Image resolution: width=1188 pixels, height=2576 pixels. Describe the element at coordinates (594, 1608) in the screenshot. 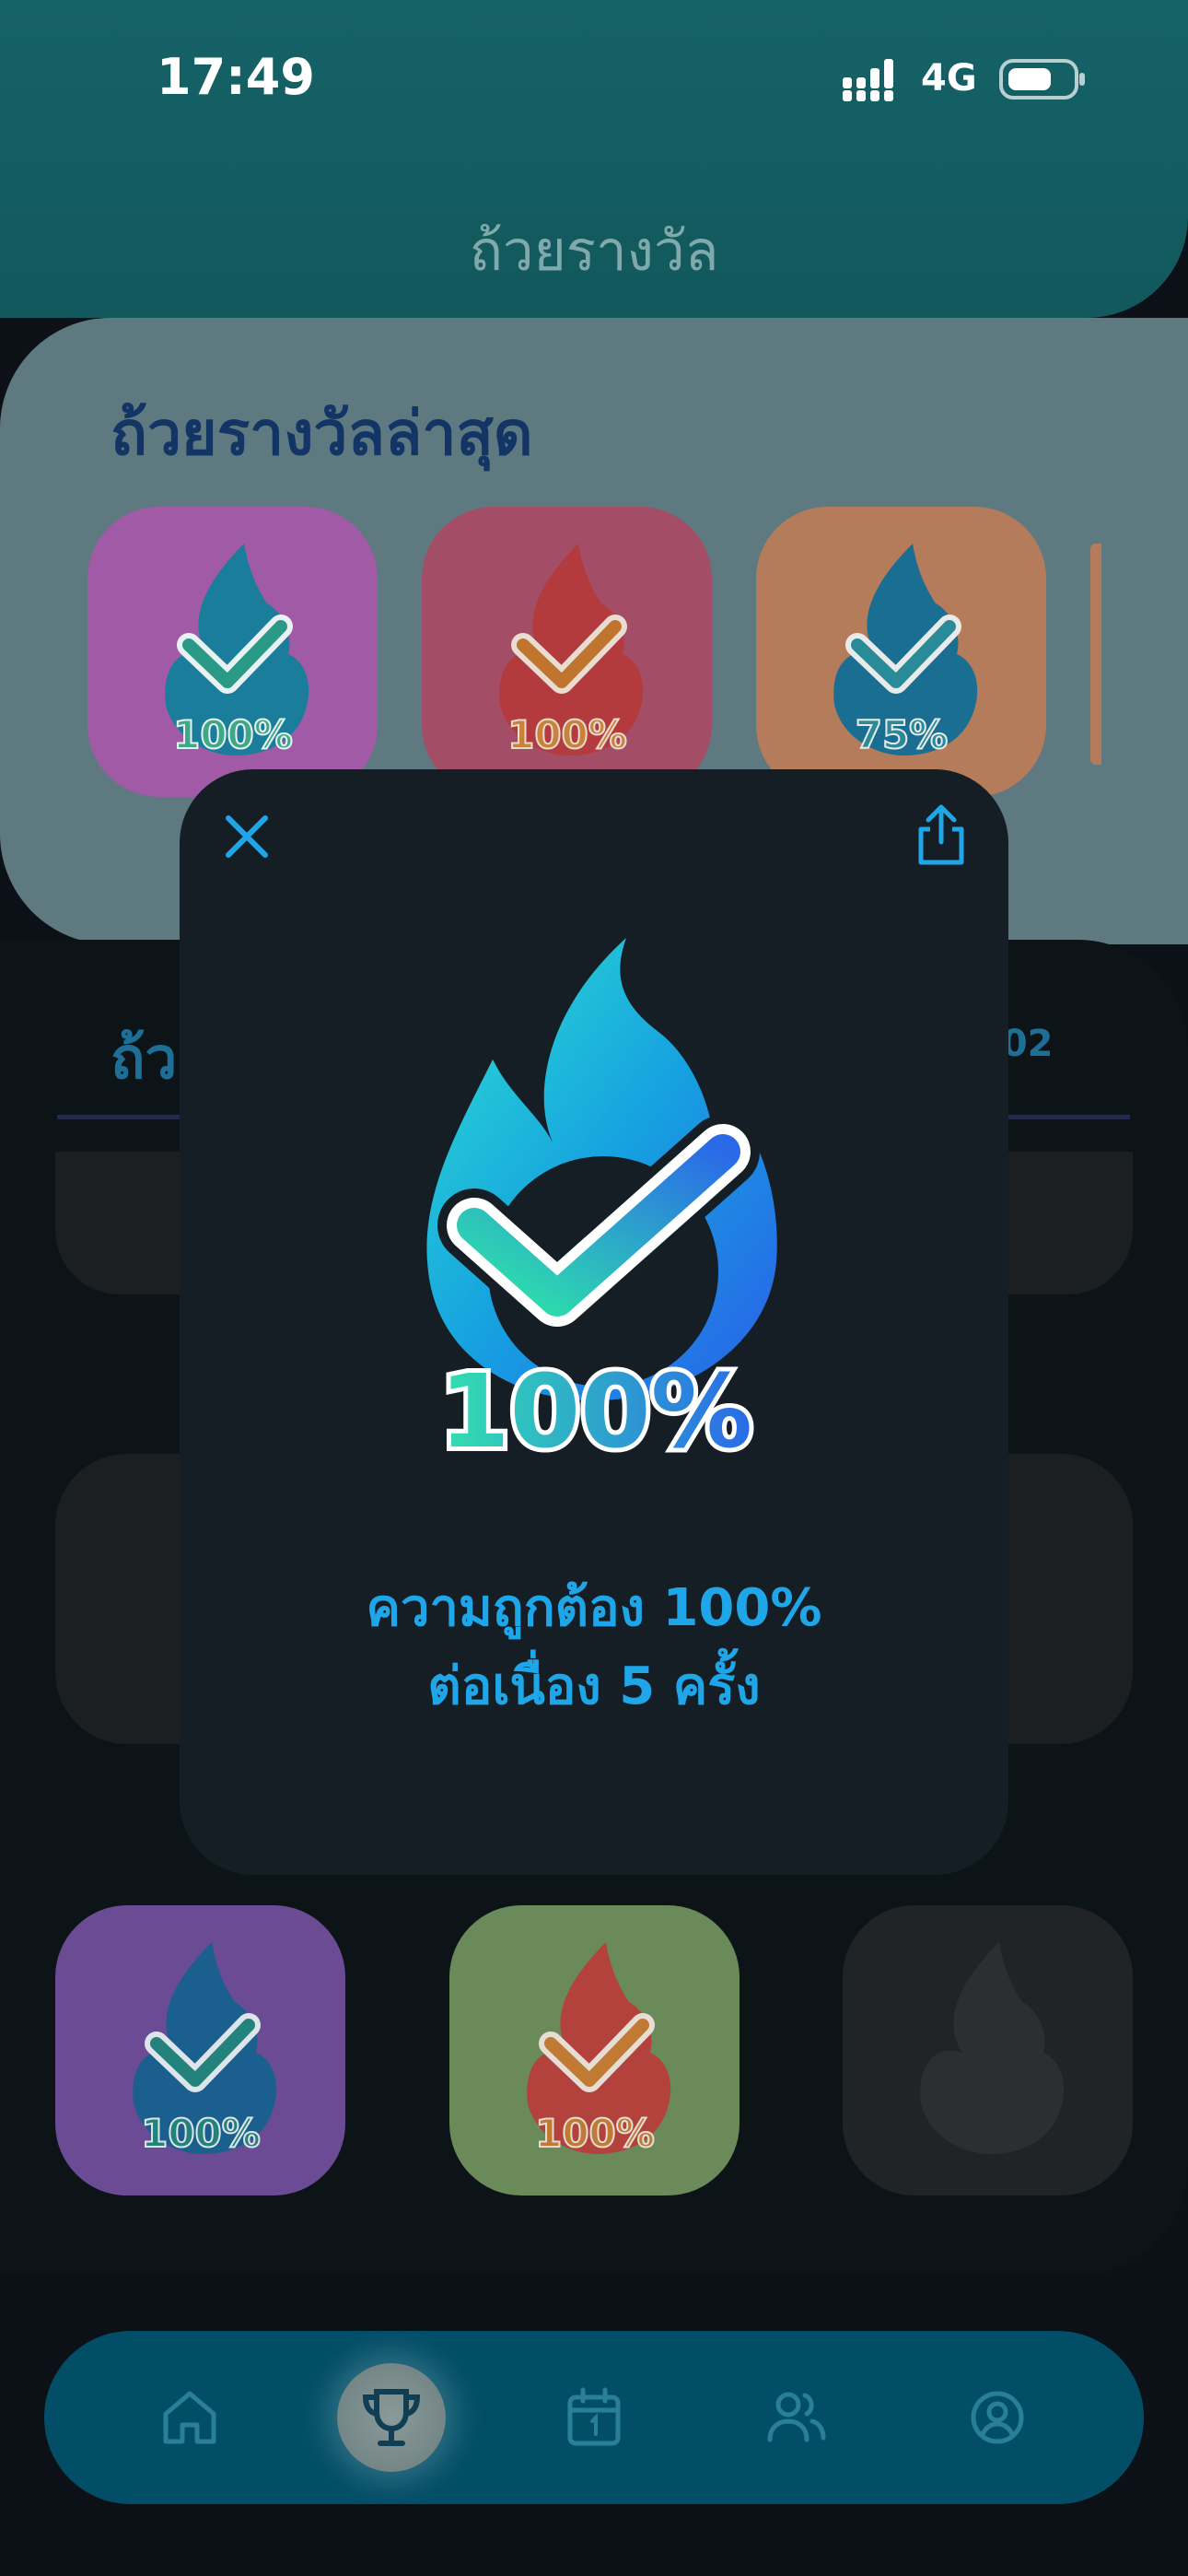

I see `modal-title: ความถูกต้อง 100%` at that location.